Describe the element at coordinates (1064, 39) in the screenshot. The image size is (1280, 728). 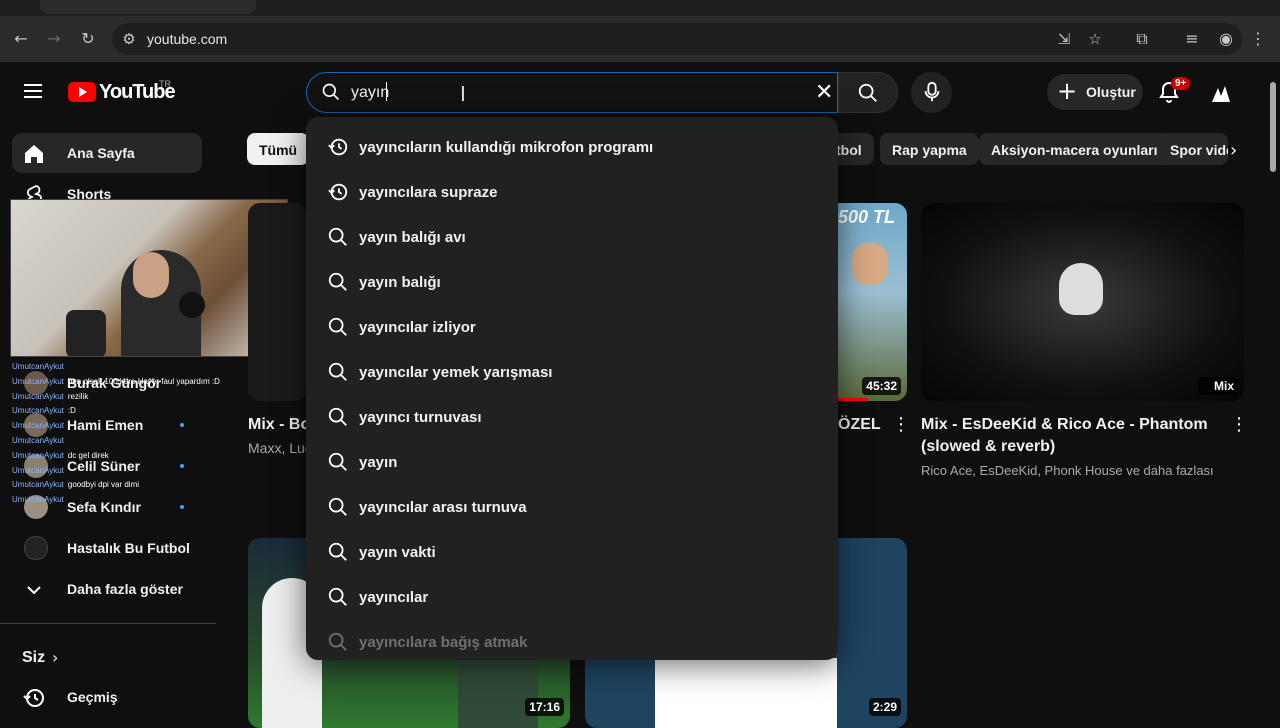
I see `install-app-icon: ⇲` at that location.